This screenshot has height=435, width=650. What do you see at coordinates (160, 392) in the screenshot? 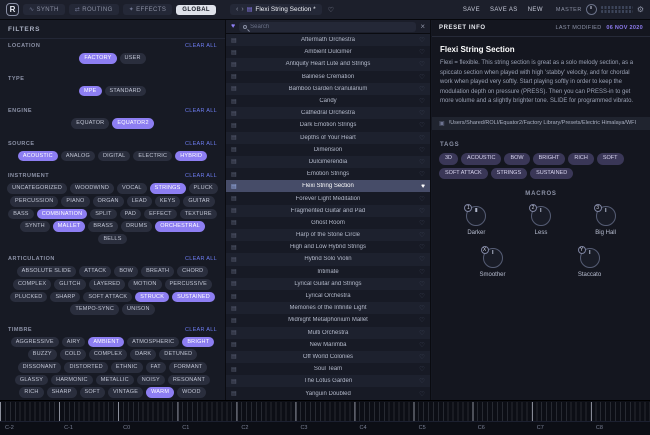
I see `filter-chip-warm: WARM` at bounding box center [160, 392].